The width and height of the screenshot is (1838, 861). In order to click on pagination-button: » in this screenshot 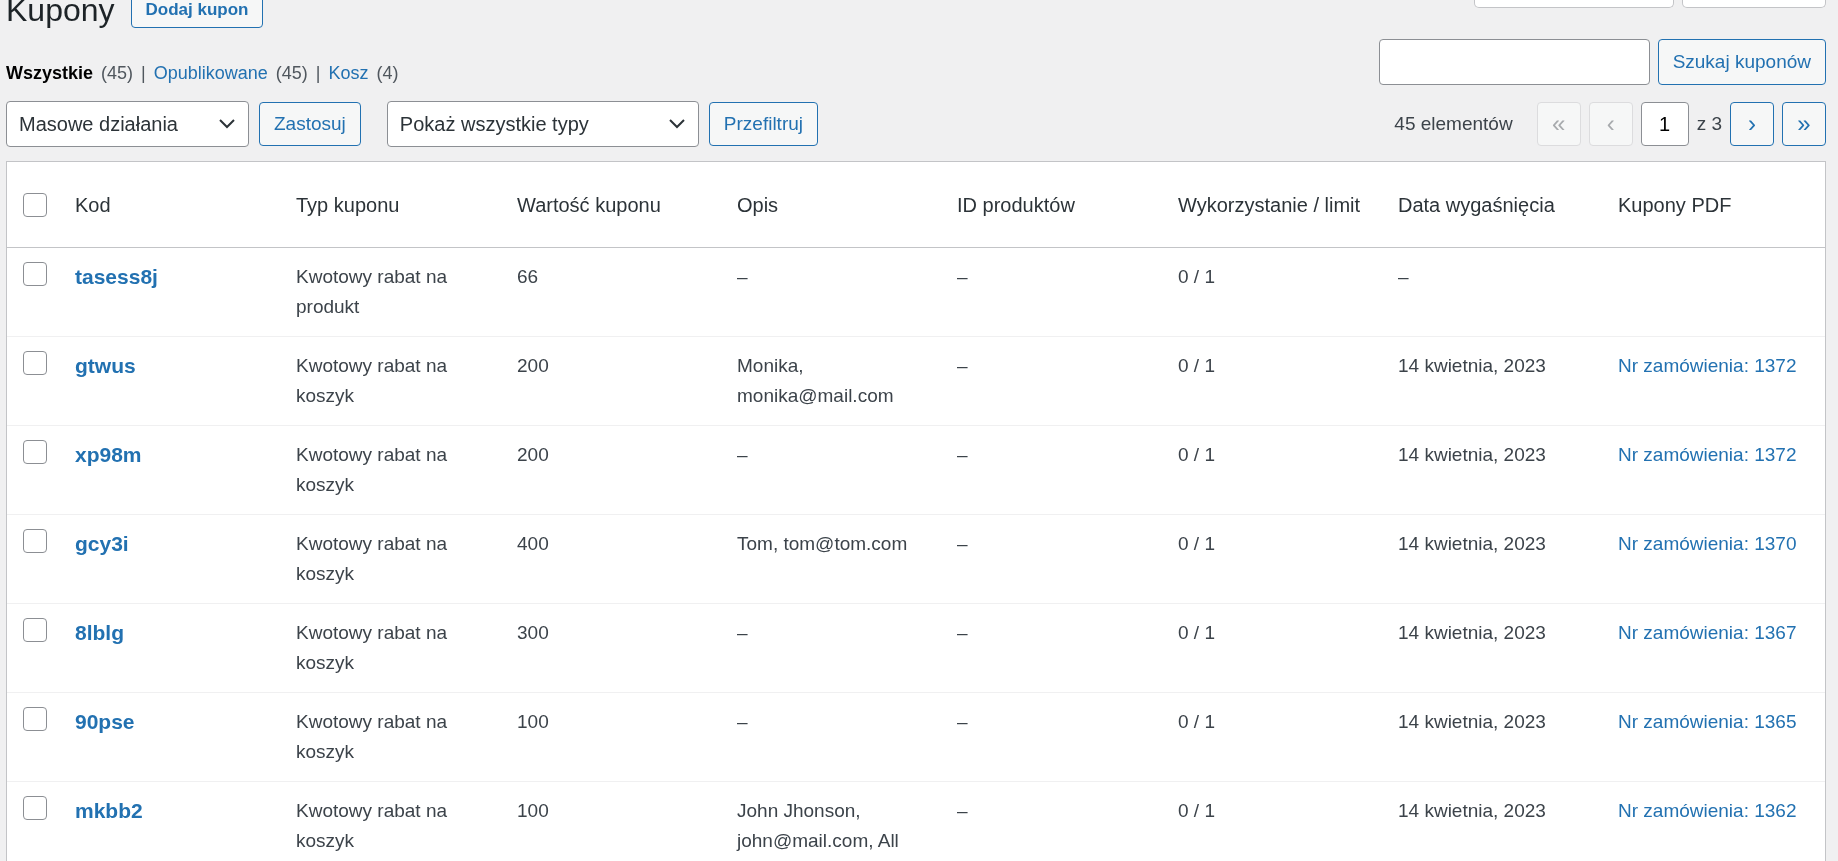, I will do `click(1804, 124)`.